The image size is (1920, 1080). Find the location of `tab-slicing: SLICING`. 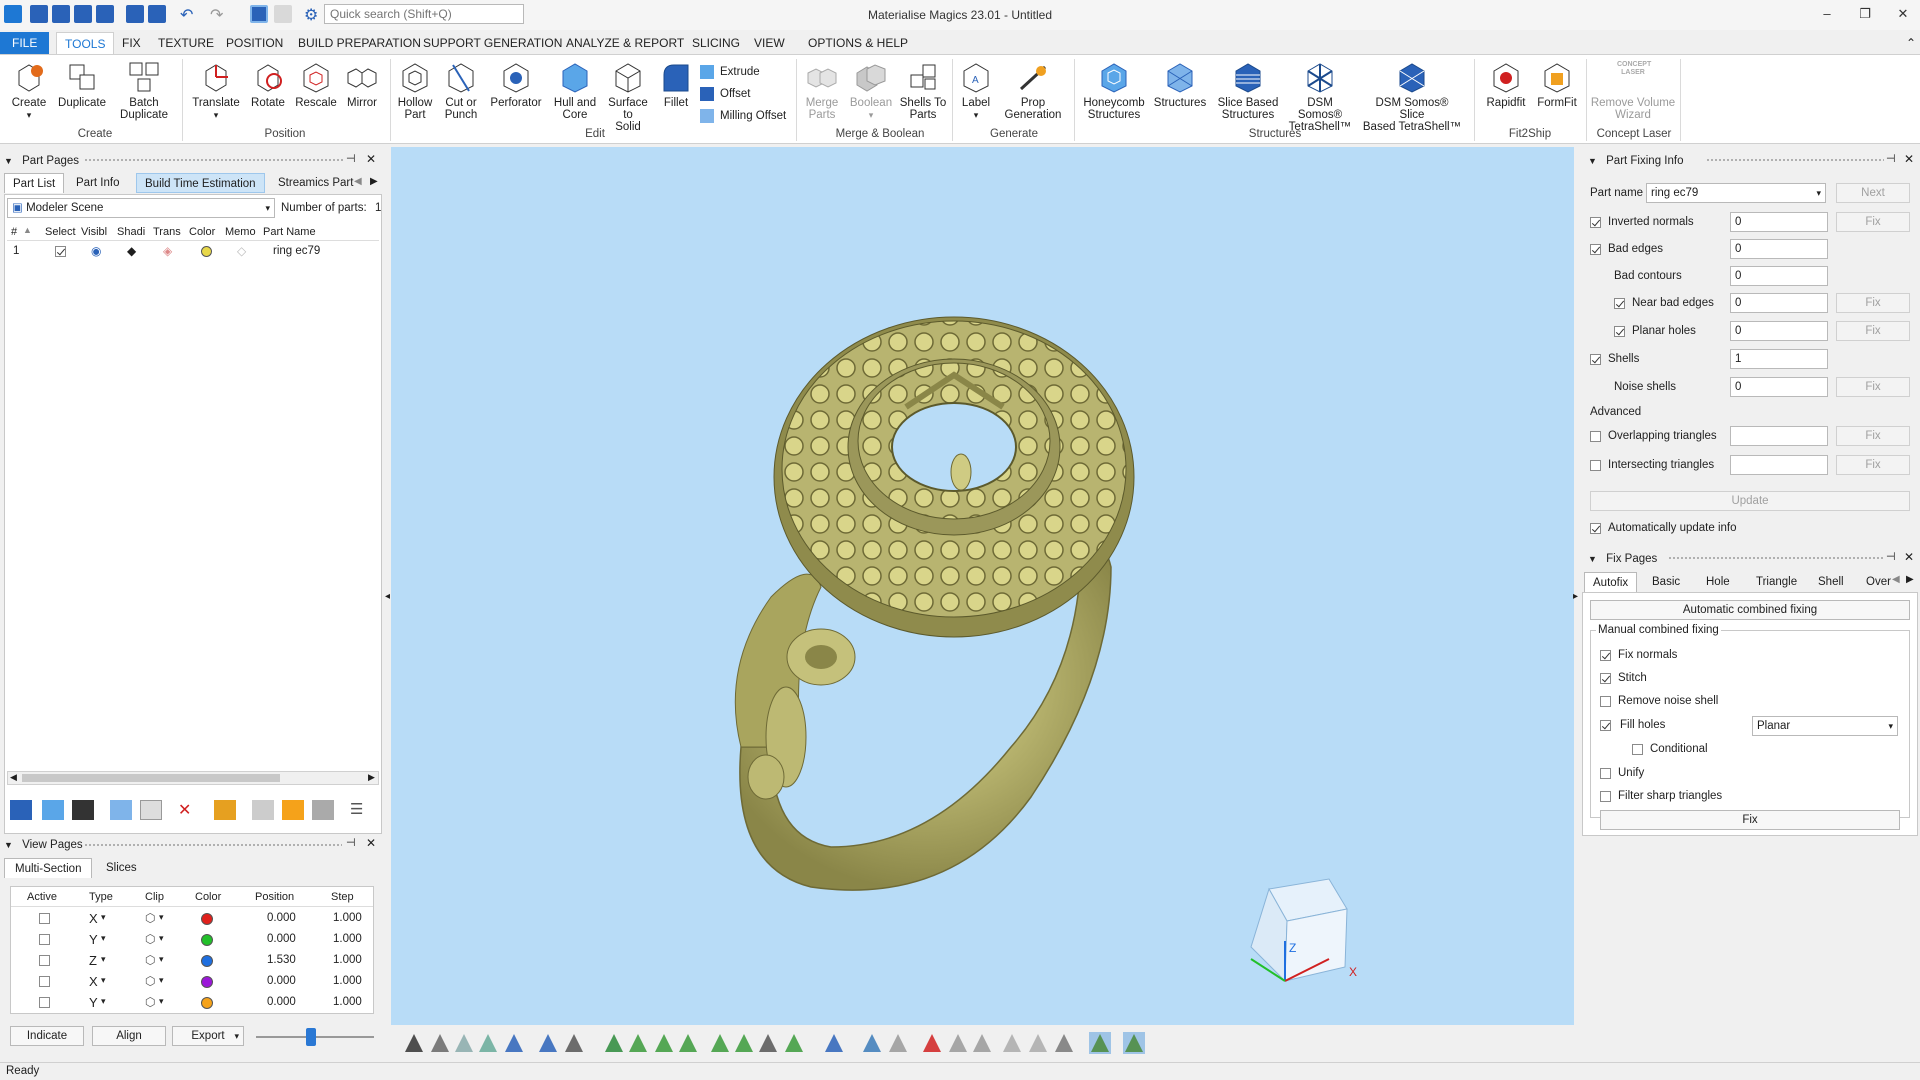

tab-slicing: SLICING is located at coordinates (716, 43).